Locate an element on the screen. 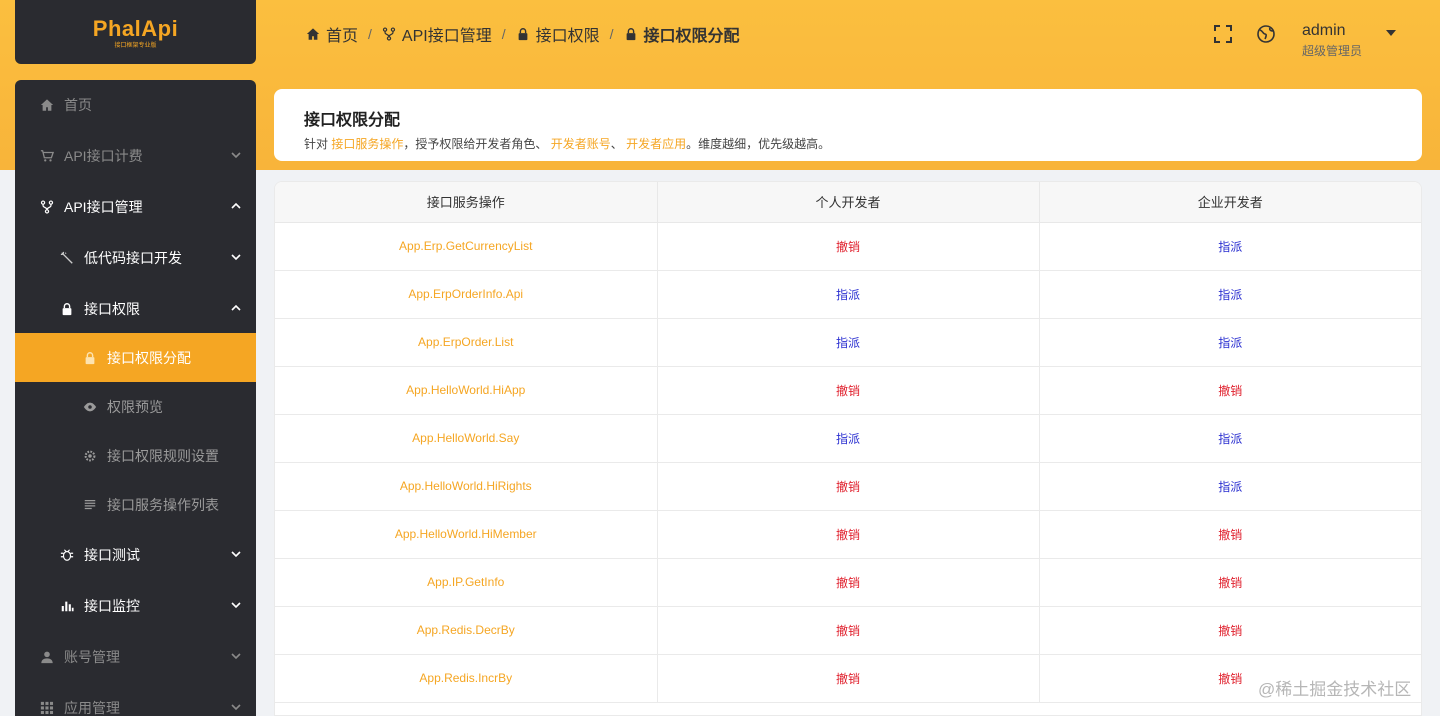 Image resolution: width=1440 pixels, height=716 pixels. sidebar-item-permission-assign: 接口权限分配 is located at coordinates (135, 357).